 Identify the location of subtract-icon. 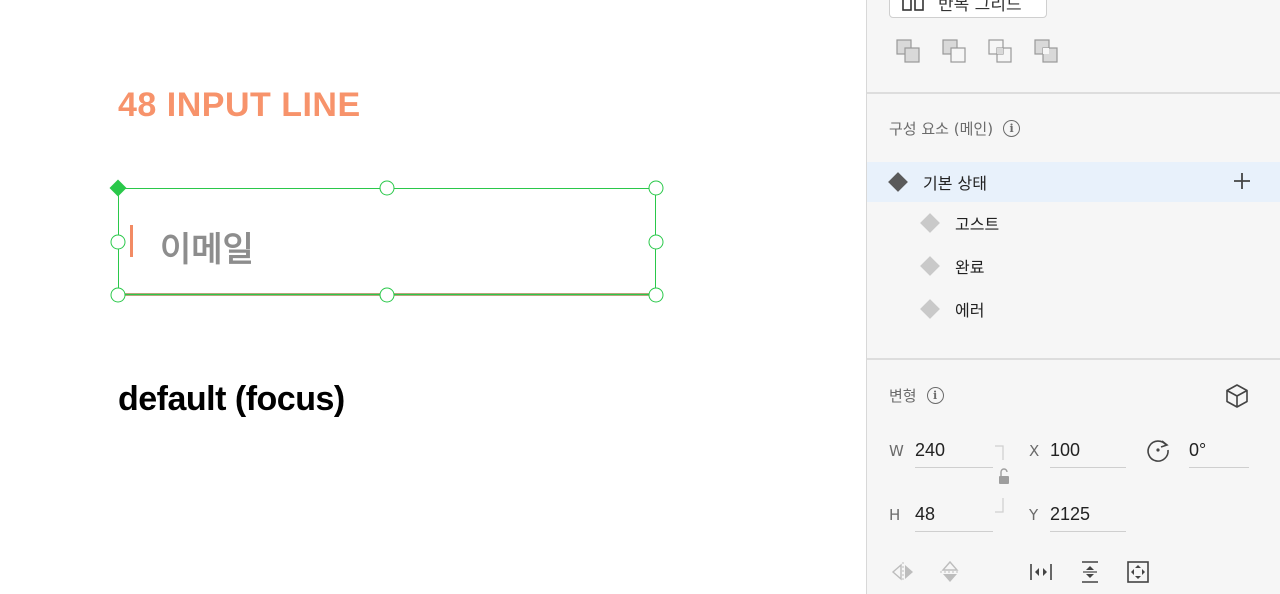
(954, 51).